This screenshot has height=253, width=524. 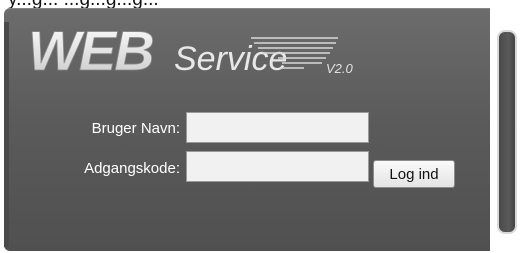 I want to click on password-input, so click(x=277, y=166).